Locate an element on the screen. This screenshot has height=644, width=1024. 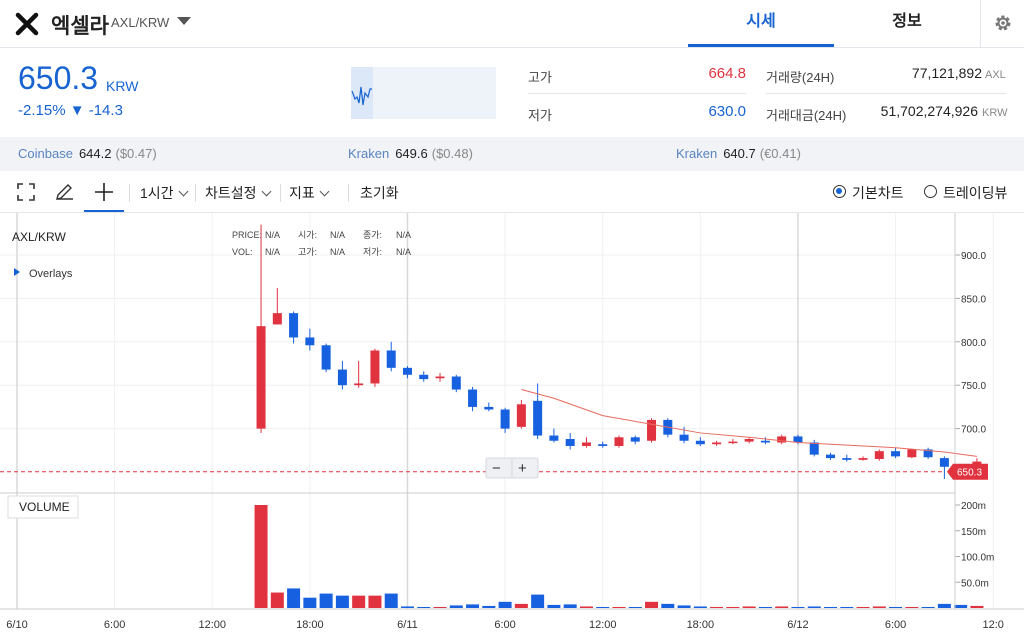
basic-chart-label: 기본차트 is located at coordinates (878, 193).